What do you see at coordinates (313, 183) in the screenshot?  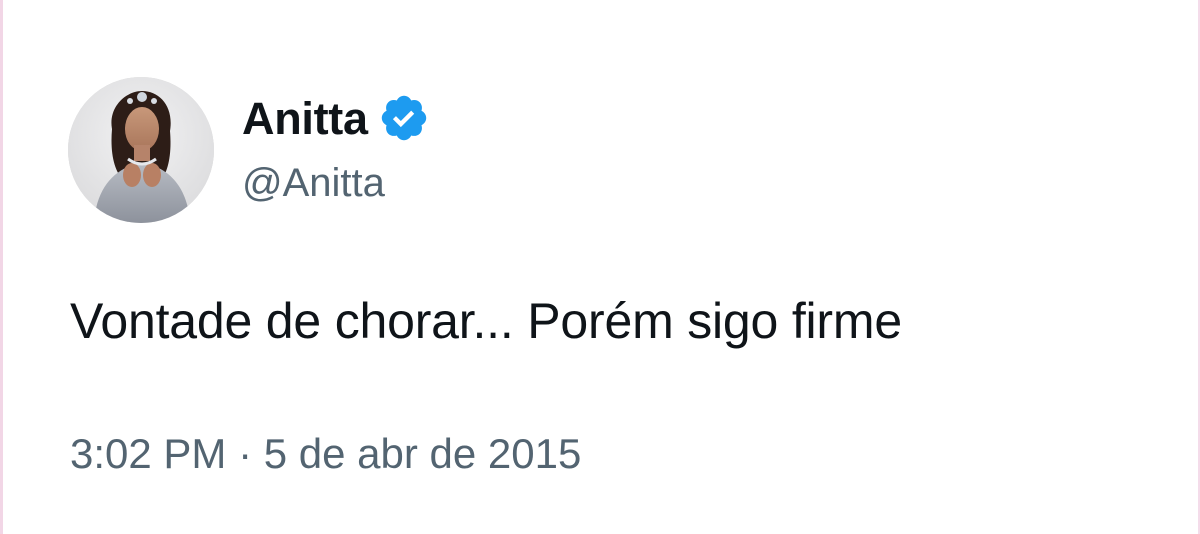 I see `user-handle: @Anitta` at bounding box center [313, 183].